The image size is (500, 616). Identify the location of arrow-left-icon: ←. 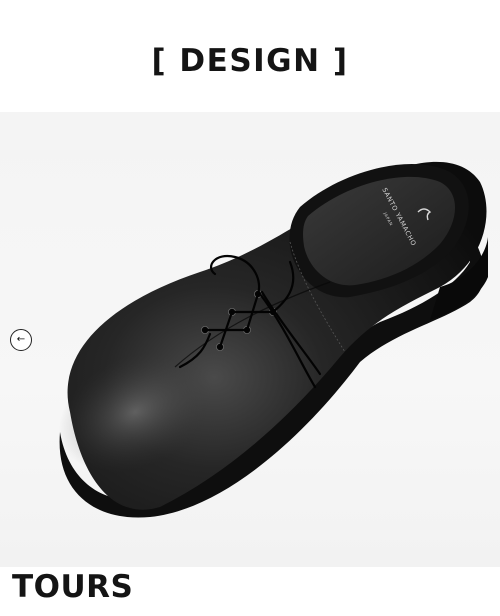
(21, 339).